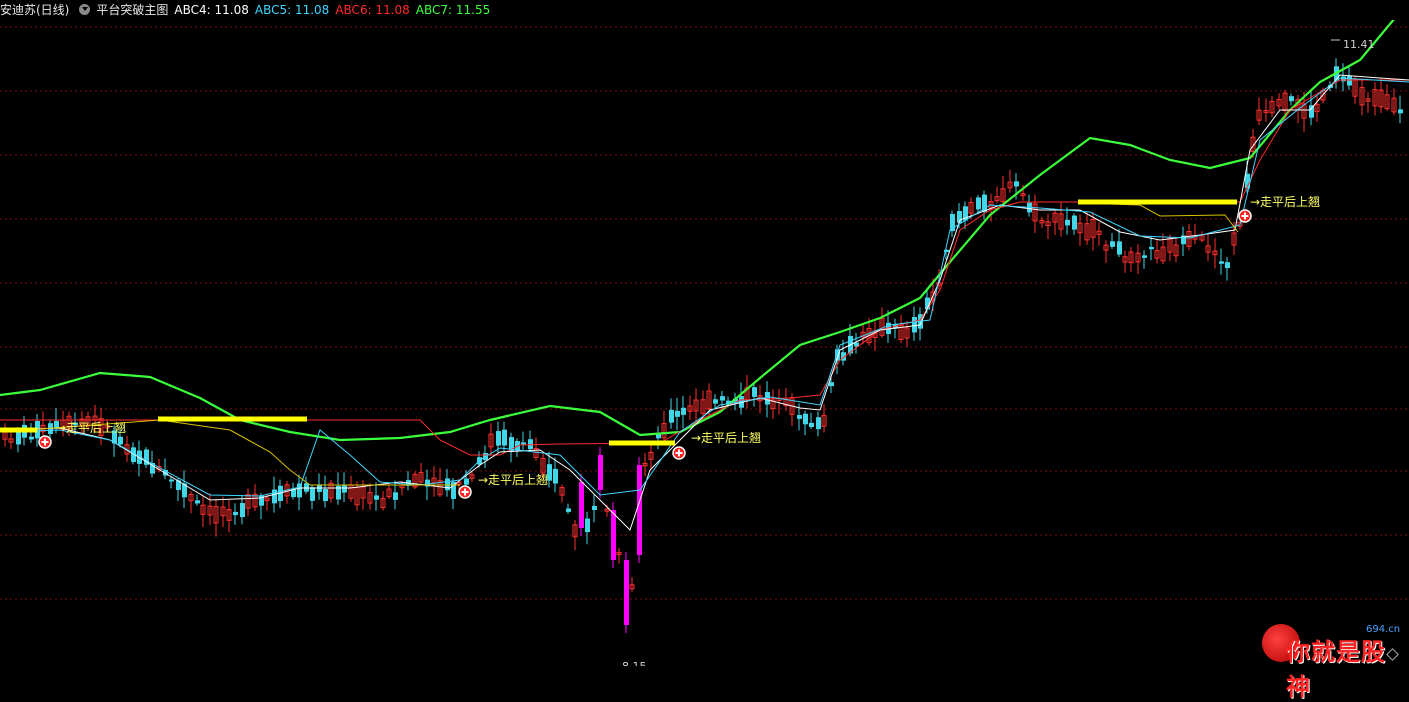 The width and height of the screenshot is (1409, 702). What do you see at coordinates (372, 10) in the screenshot?
I see `abc6-value: ABC6: 11.08` at bounding box center [372, 10].